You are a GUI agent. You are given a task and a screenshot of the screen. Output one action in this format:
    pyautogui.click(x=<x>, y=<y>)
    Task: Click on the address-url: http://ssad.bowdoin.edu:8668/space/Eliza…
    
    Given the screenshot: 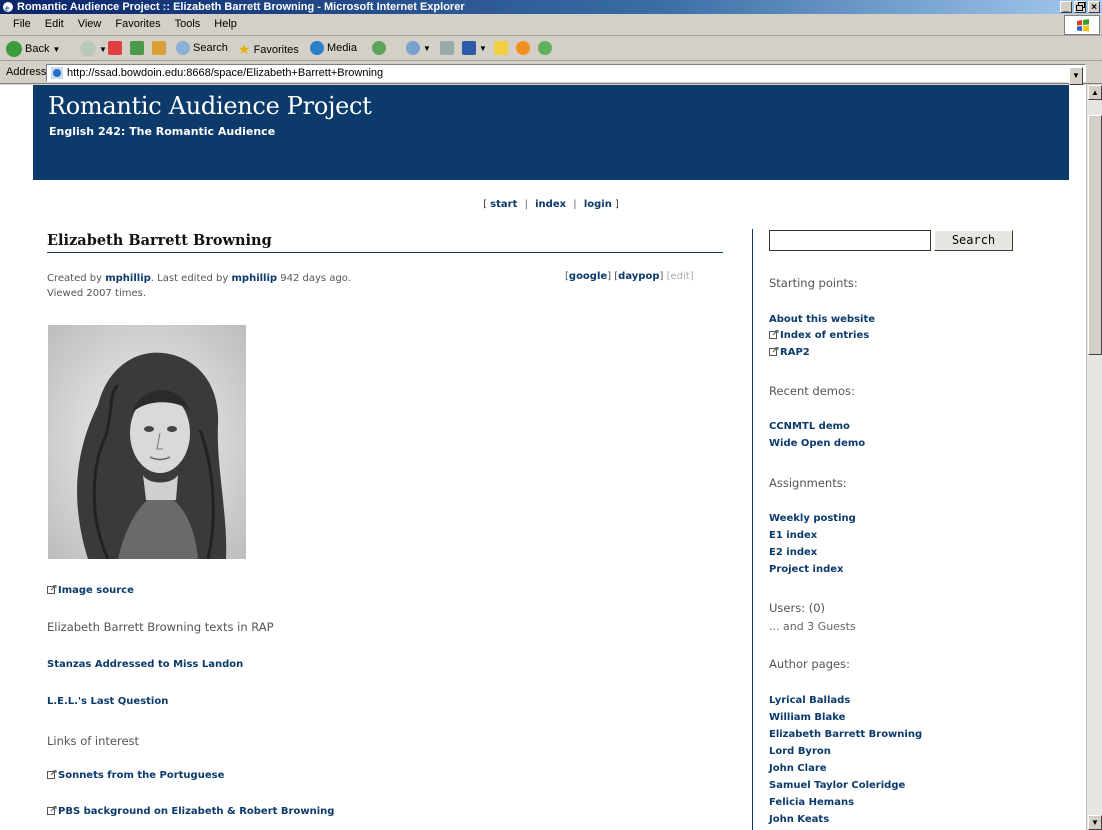 What is the action you would take?
    pyautogui.click(x=225, y=73)
    